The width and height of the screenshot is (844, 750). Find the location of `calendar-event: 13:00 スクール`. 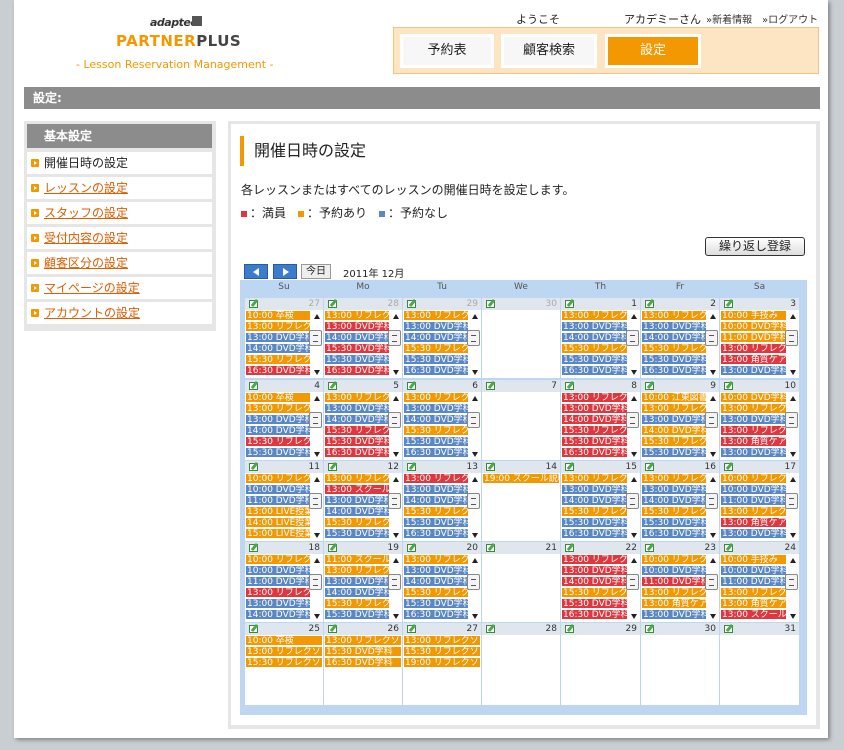

calendar-event: 13:00 スクール is located at coordinates (357, 490).